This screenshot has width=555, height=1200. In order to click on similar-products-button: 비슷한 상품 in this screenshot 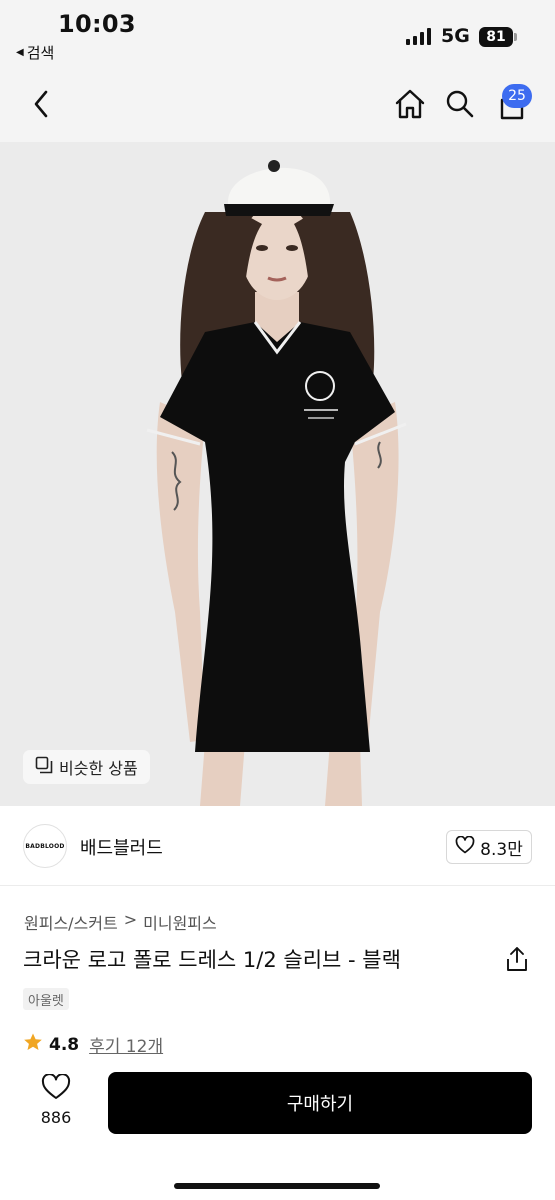, I will do `click(86, 767)`.